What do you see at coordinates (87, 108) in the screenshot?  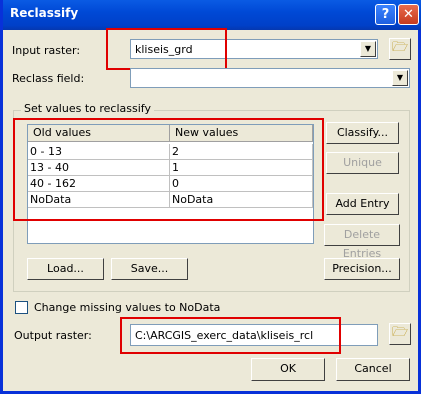 I see `group-title: Set values to reclassify` at bounding box center [87, 108].